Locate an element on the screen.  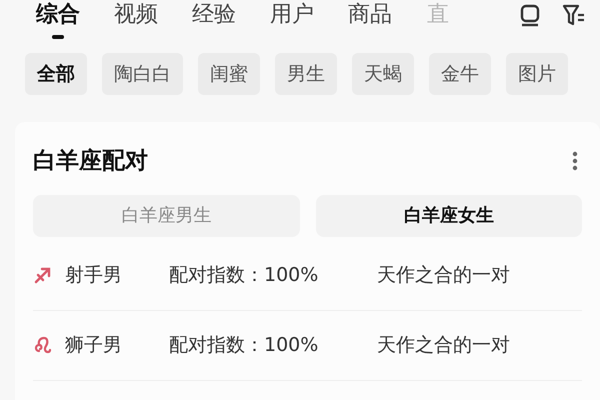
filter-chip: 全部 is located at coordinates (56, 74).